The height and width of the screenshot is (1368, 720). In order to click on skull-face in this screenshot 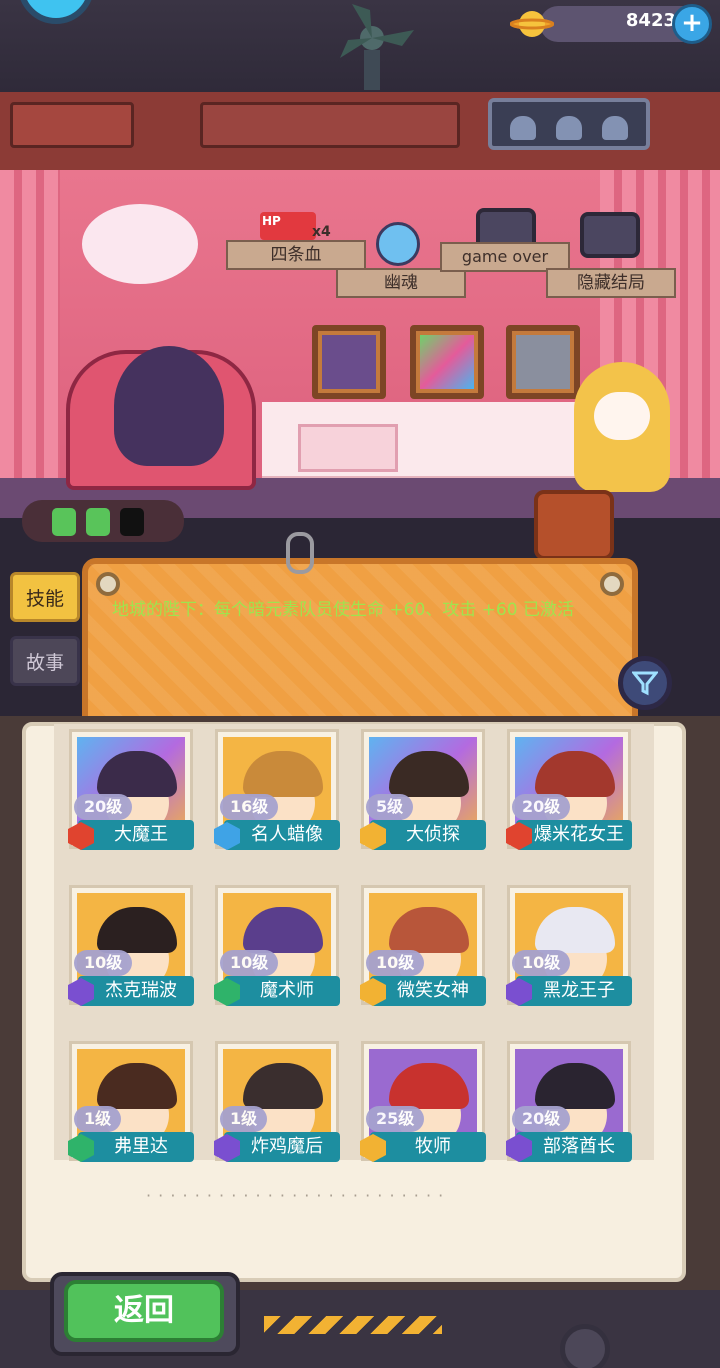, I will do `click(622, 416)`.